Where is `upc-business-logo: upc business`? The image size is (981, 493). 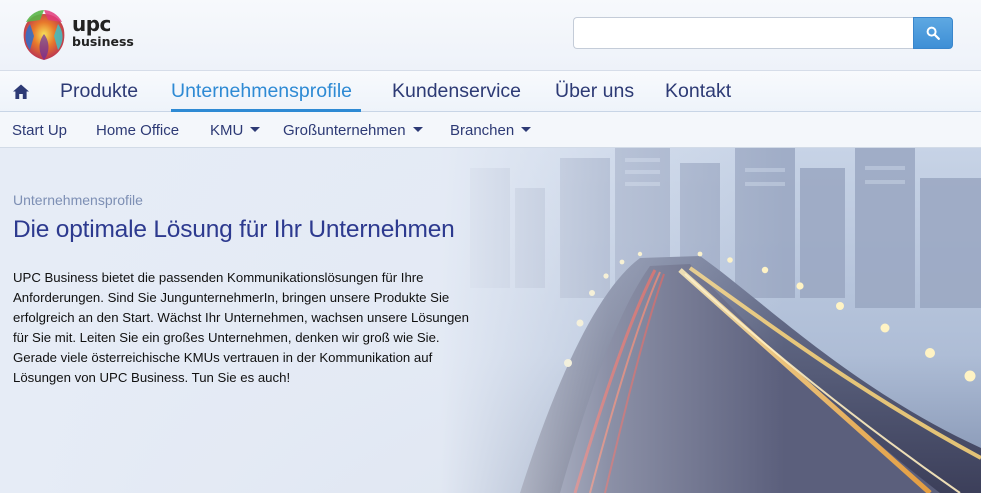
upc-business-logo: upc business is located at coordinates (83, 35).